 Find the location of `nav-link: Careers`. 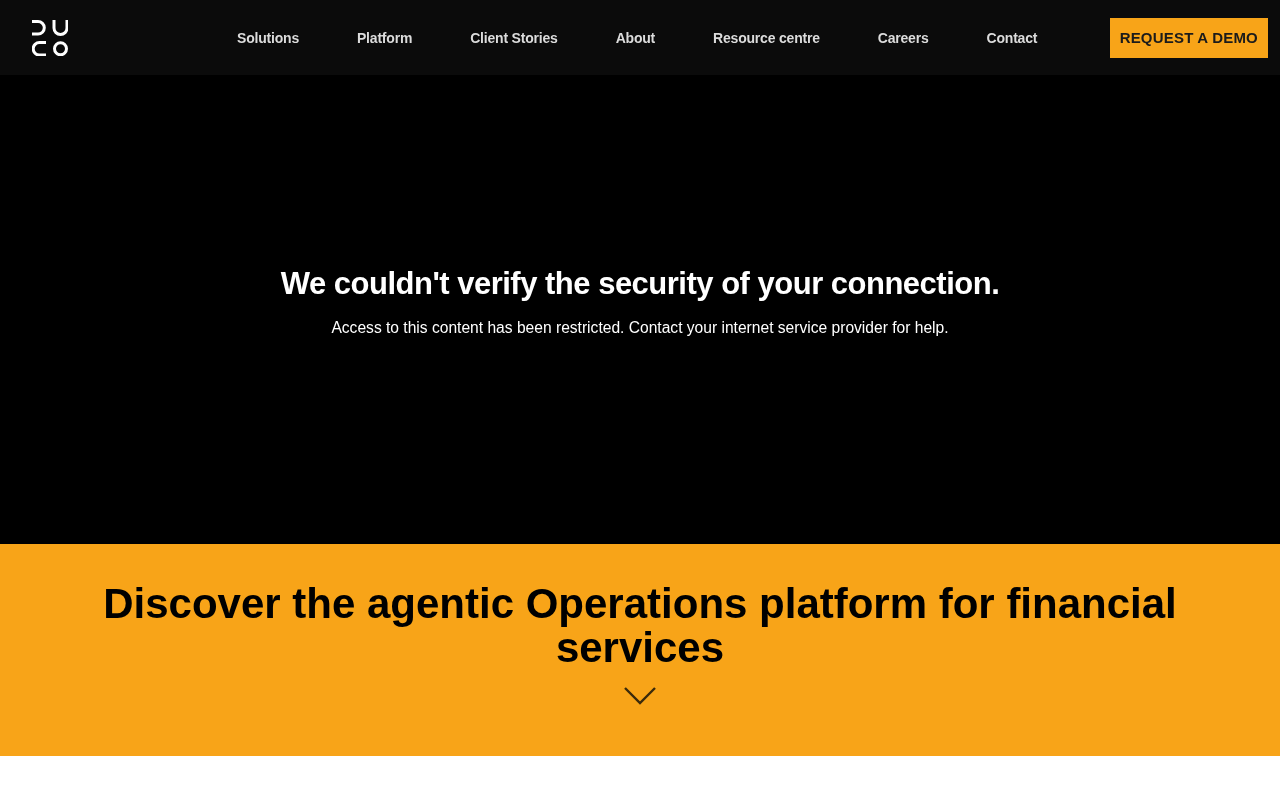

nav-link: Careers is located at coordinates (903, 37).